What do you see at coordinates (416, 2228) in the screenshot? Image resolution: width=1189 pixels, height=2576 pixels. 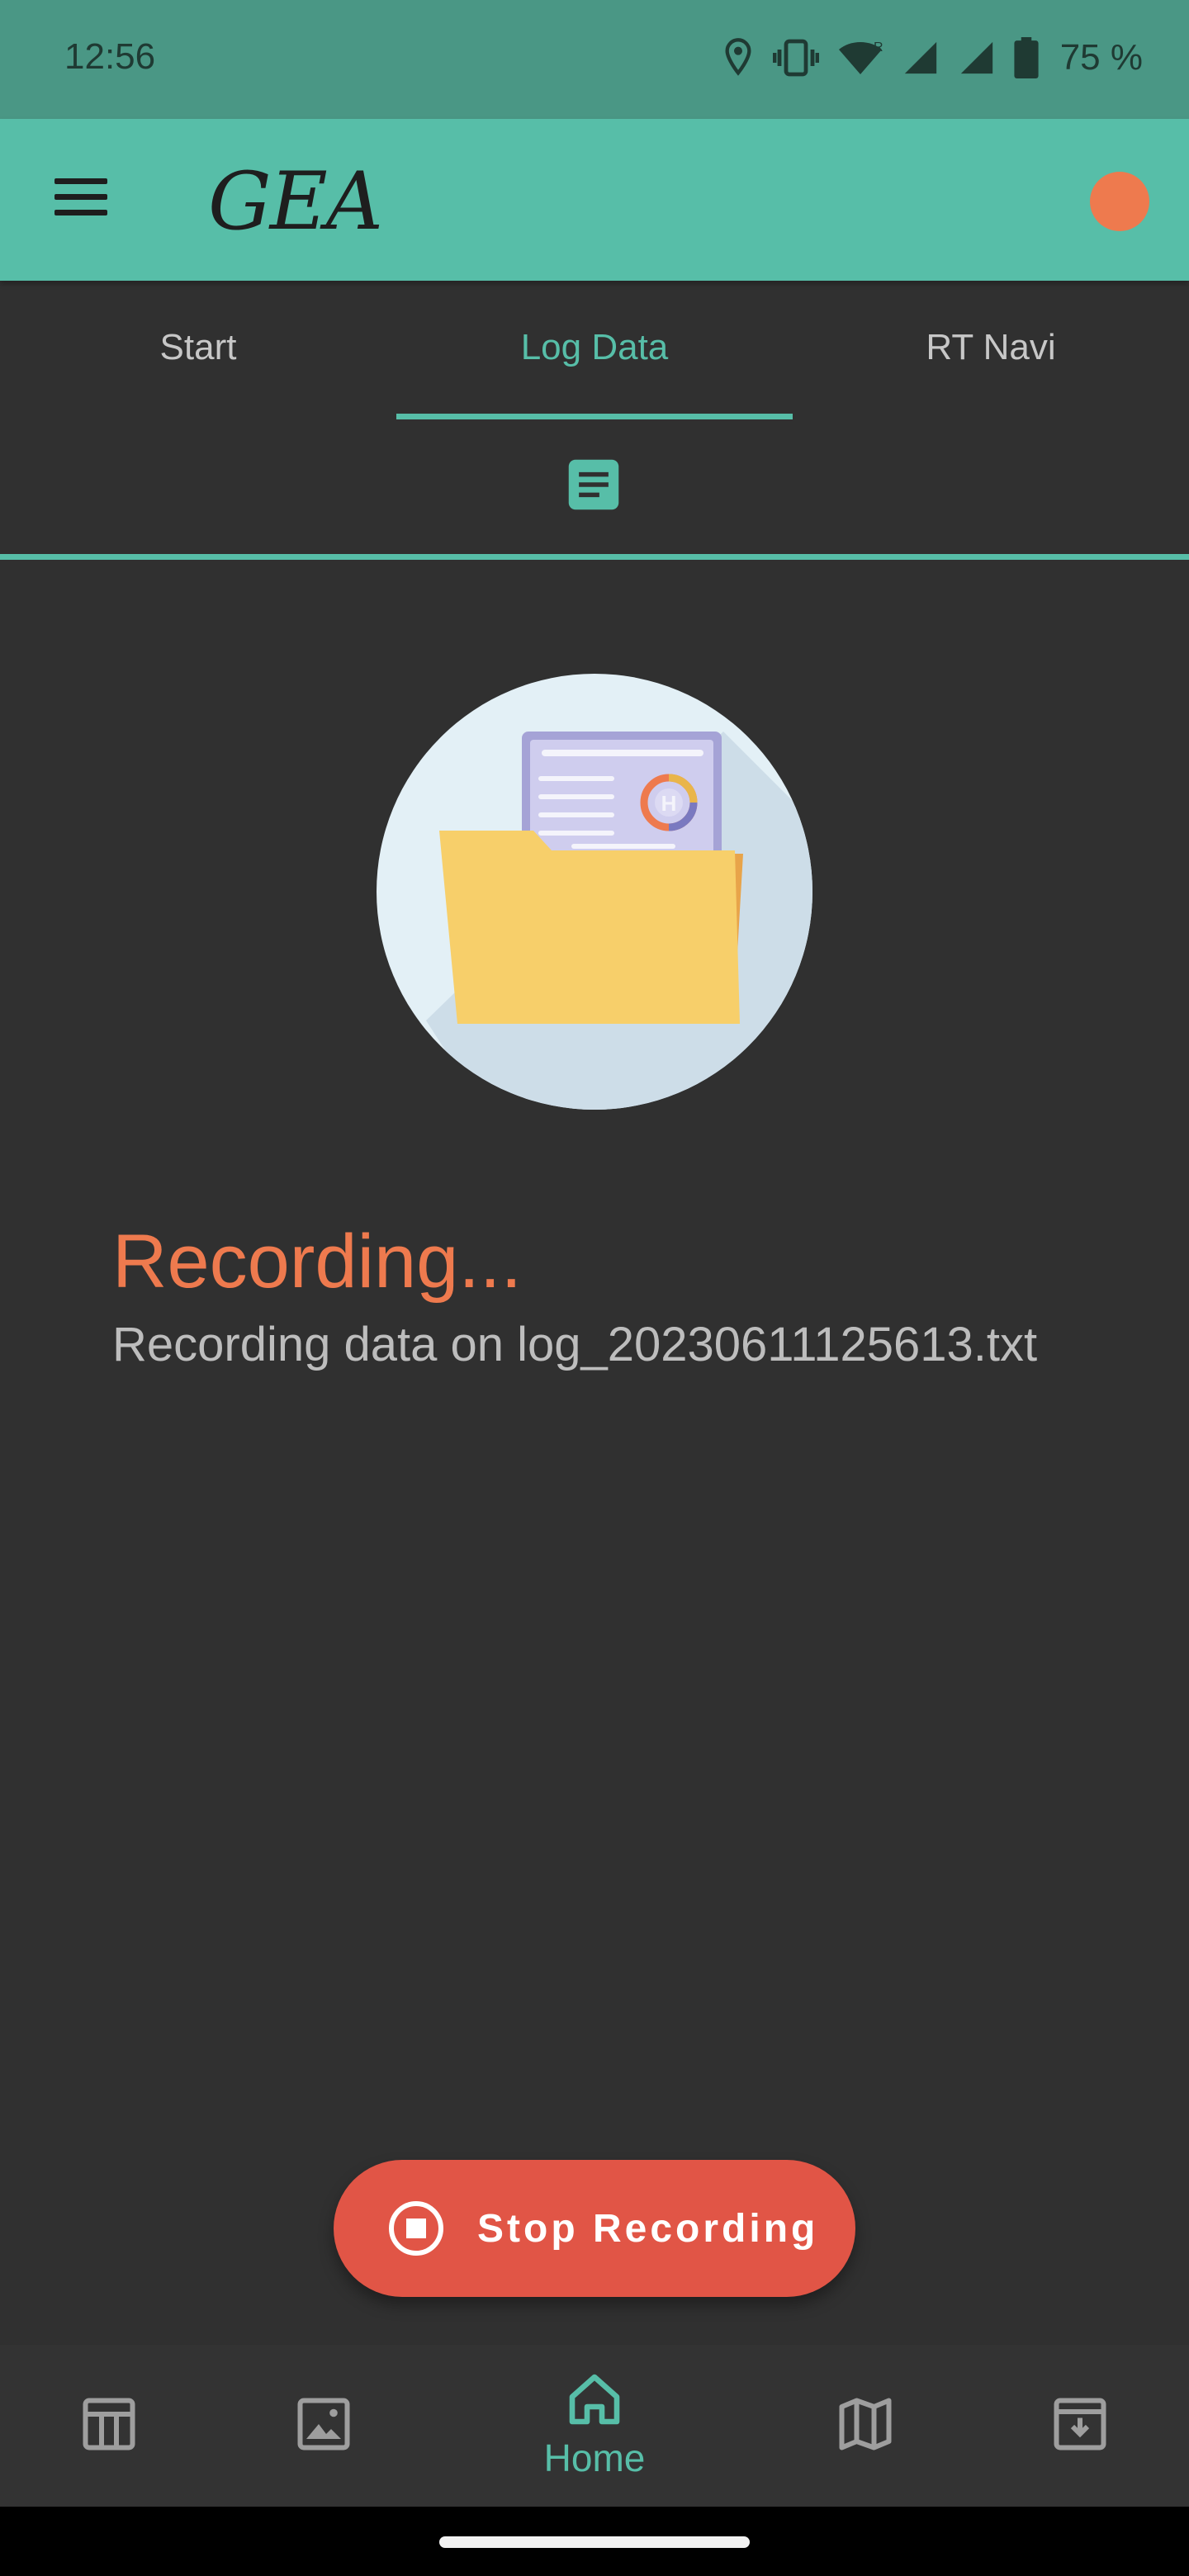 I see `stop-circle-icon` at bounding box center [416, 2228].